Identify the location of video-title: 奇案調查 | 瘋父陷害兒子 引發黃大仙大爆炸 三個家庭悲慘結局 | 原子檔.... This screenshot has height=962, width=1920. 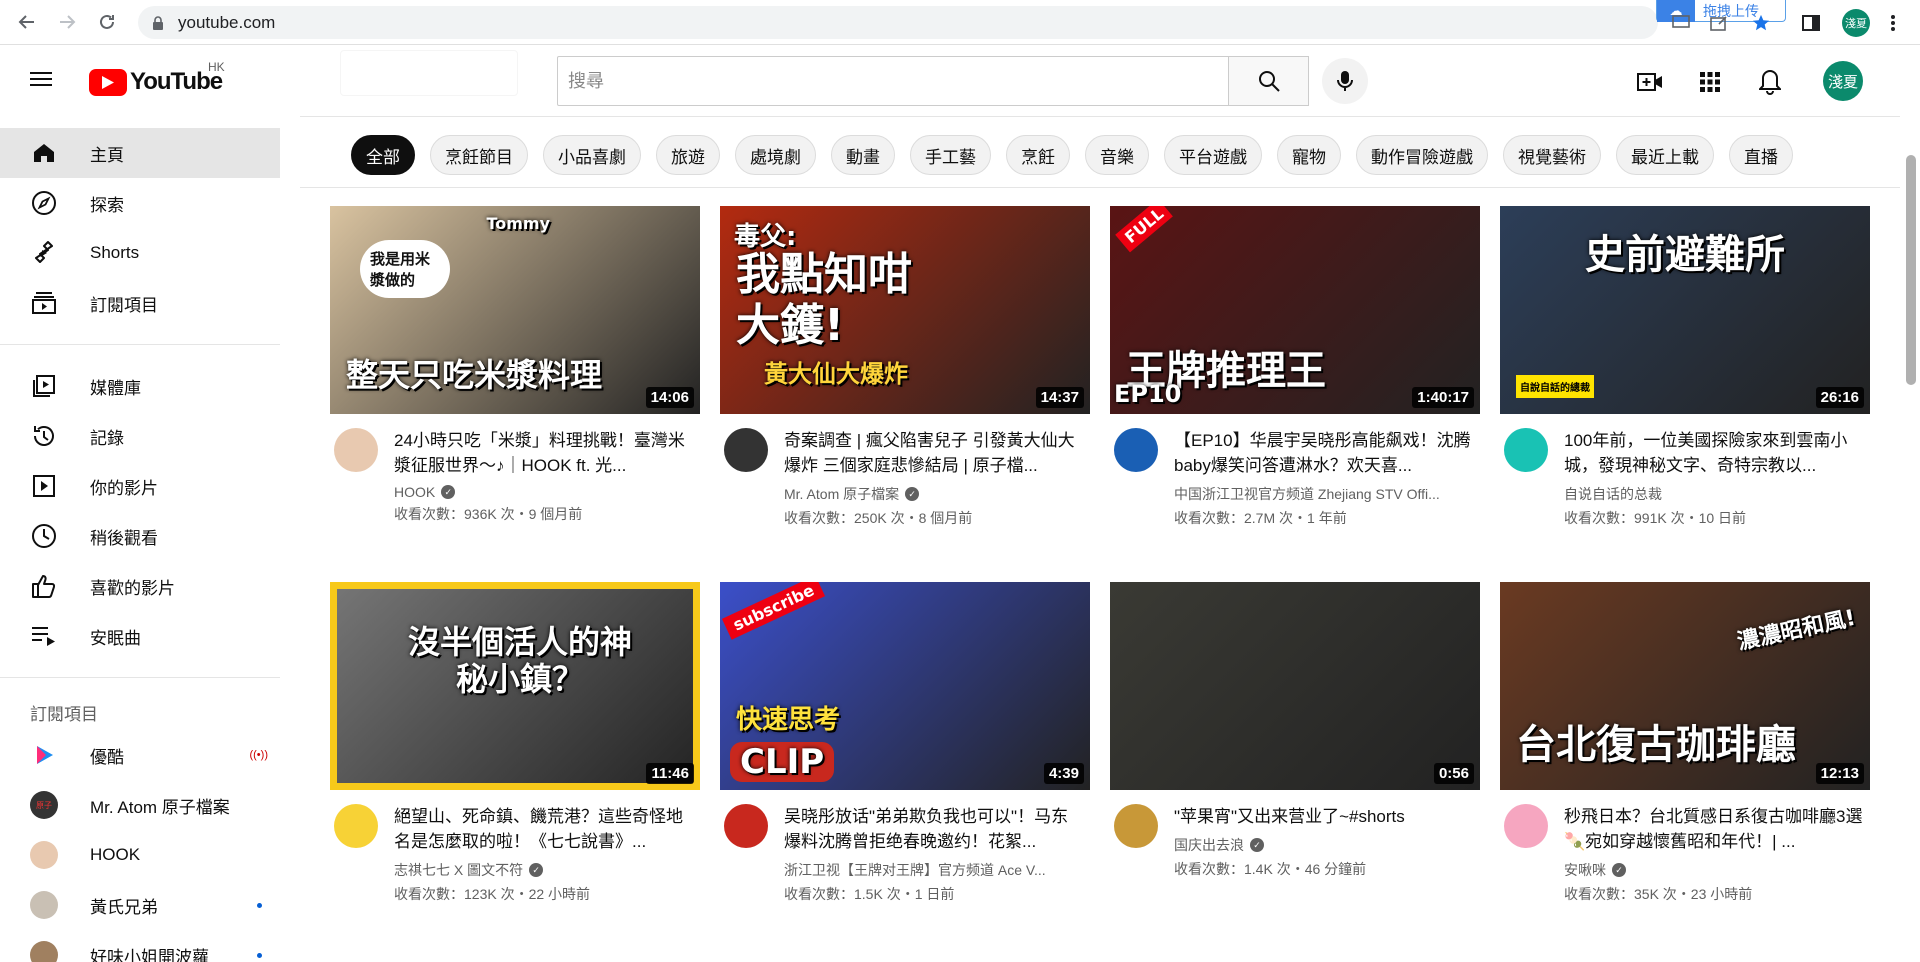
(934, 453).